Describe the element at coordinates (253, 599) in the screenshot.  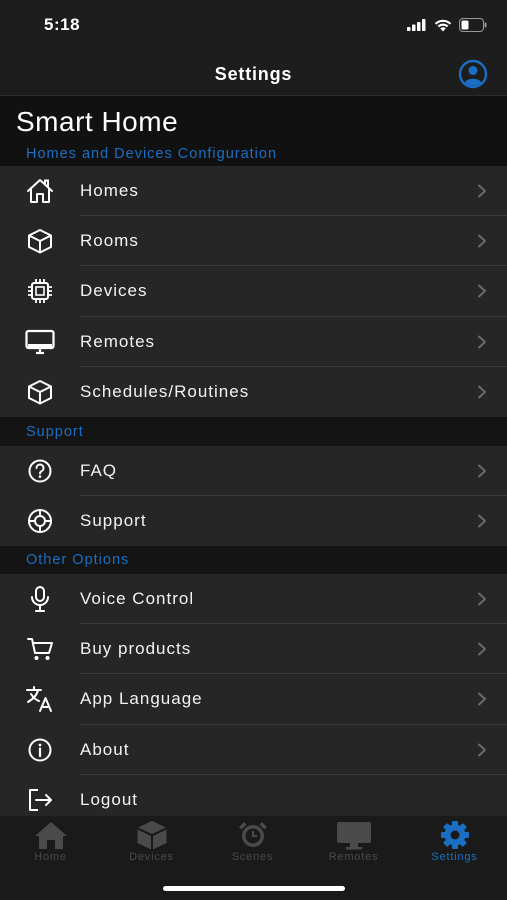
I see `menu-item-voice-control: Voice Control` at that location.